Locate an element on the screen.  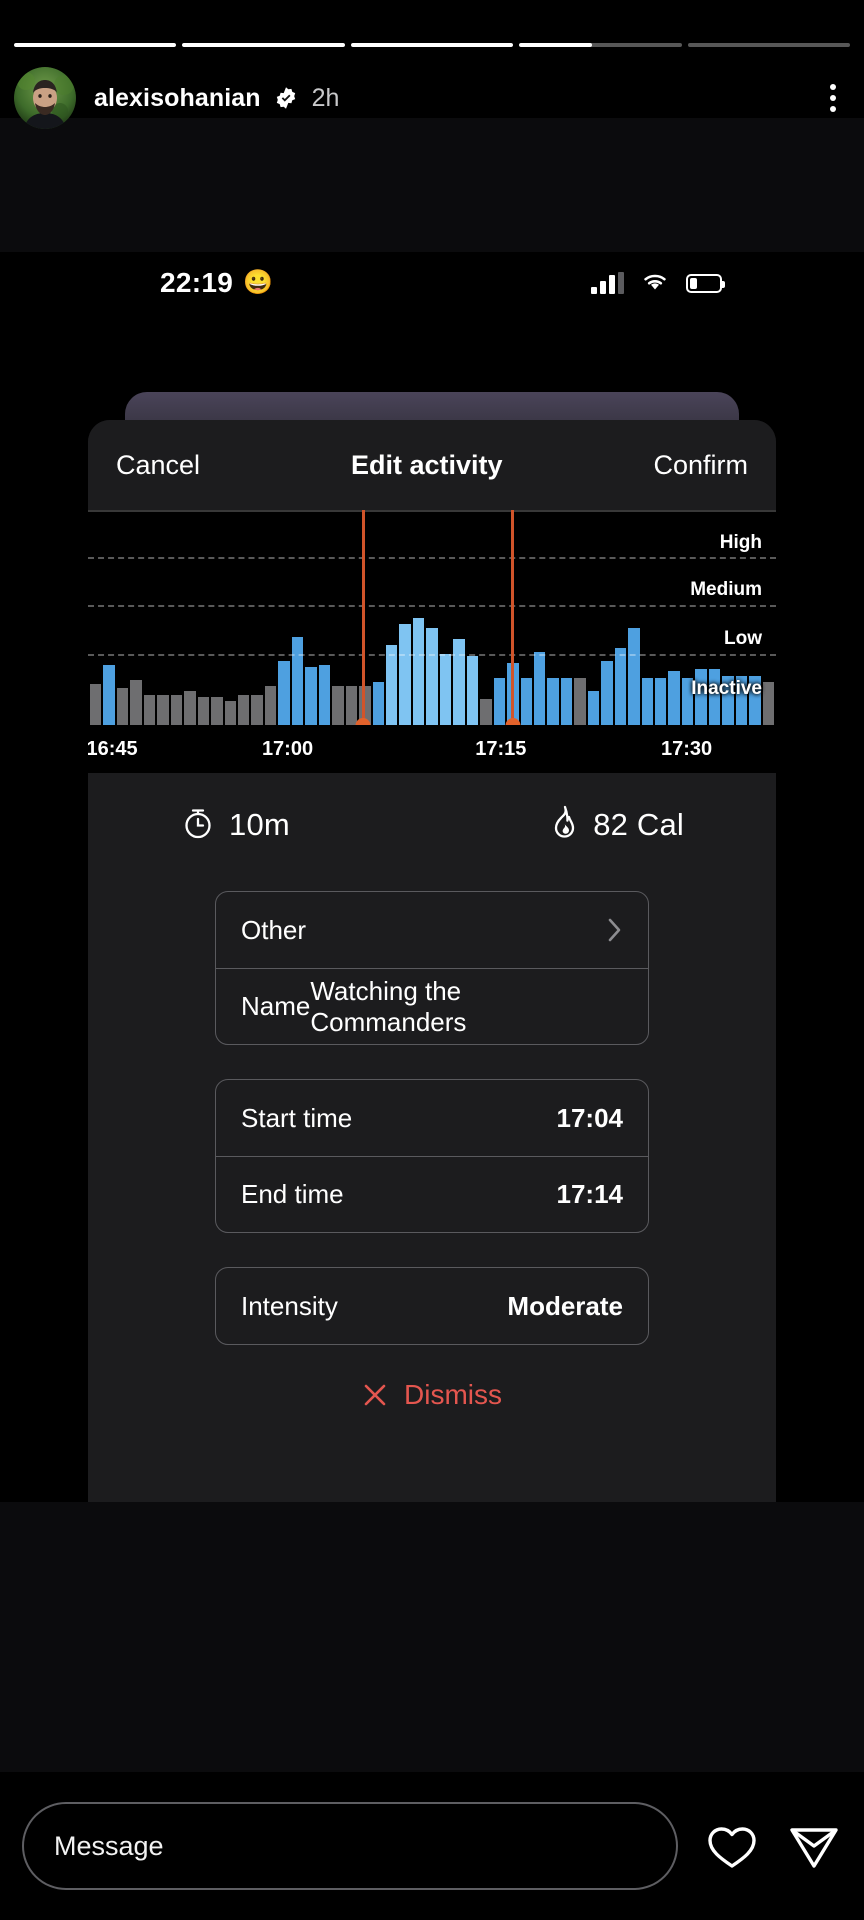
end-time-label: End time is located at coordinates (292, 1194).